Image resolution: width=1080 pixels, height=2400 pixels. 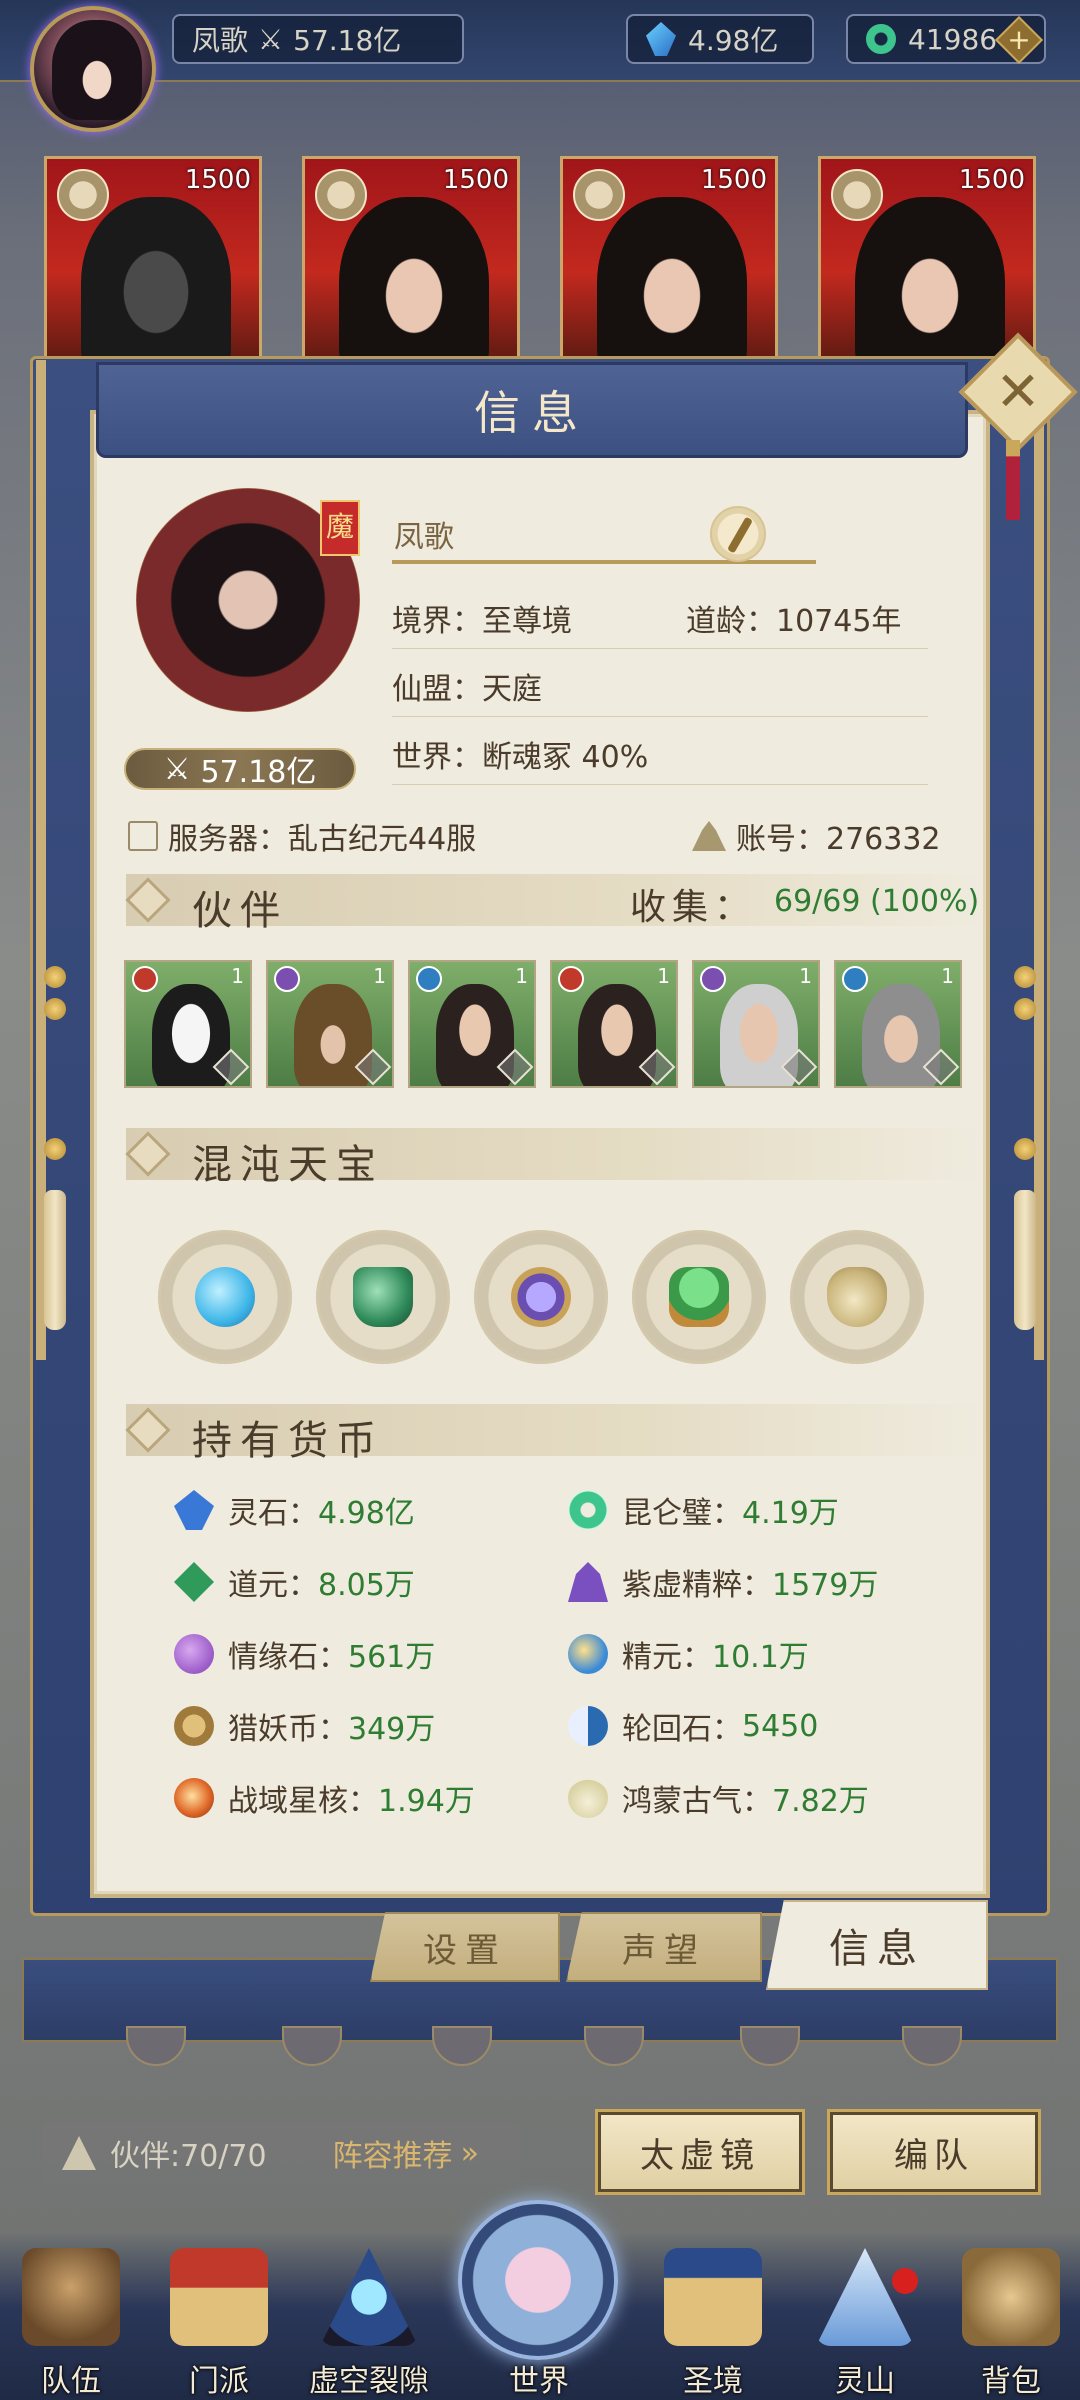 What do you see at coordinates (475, 180) in the screenshot?
I see `hero-cost: 1500` at bounding box center [475, 180].